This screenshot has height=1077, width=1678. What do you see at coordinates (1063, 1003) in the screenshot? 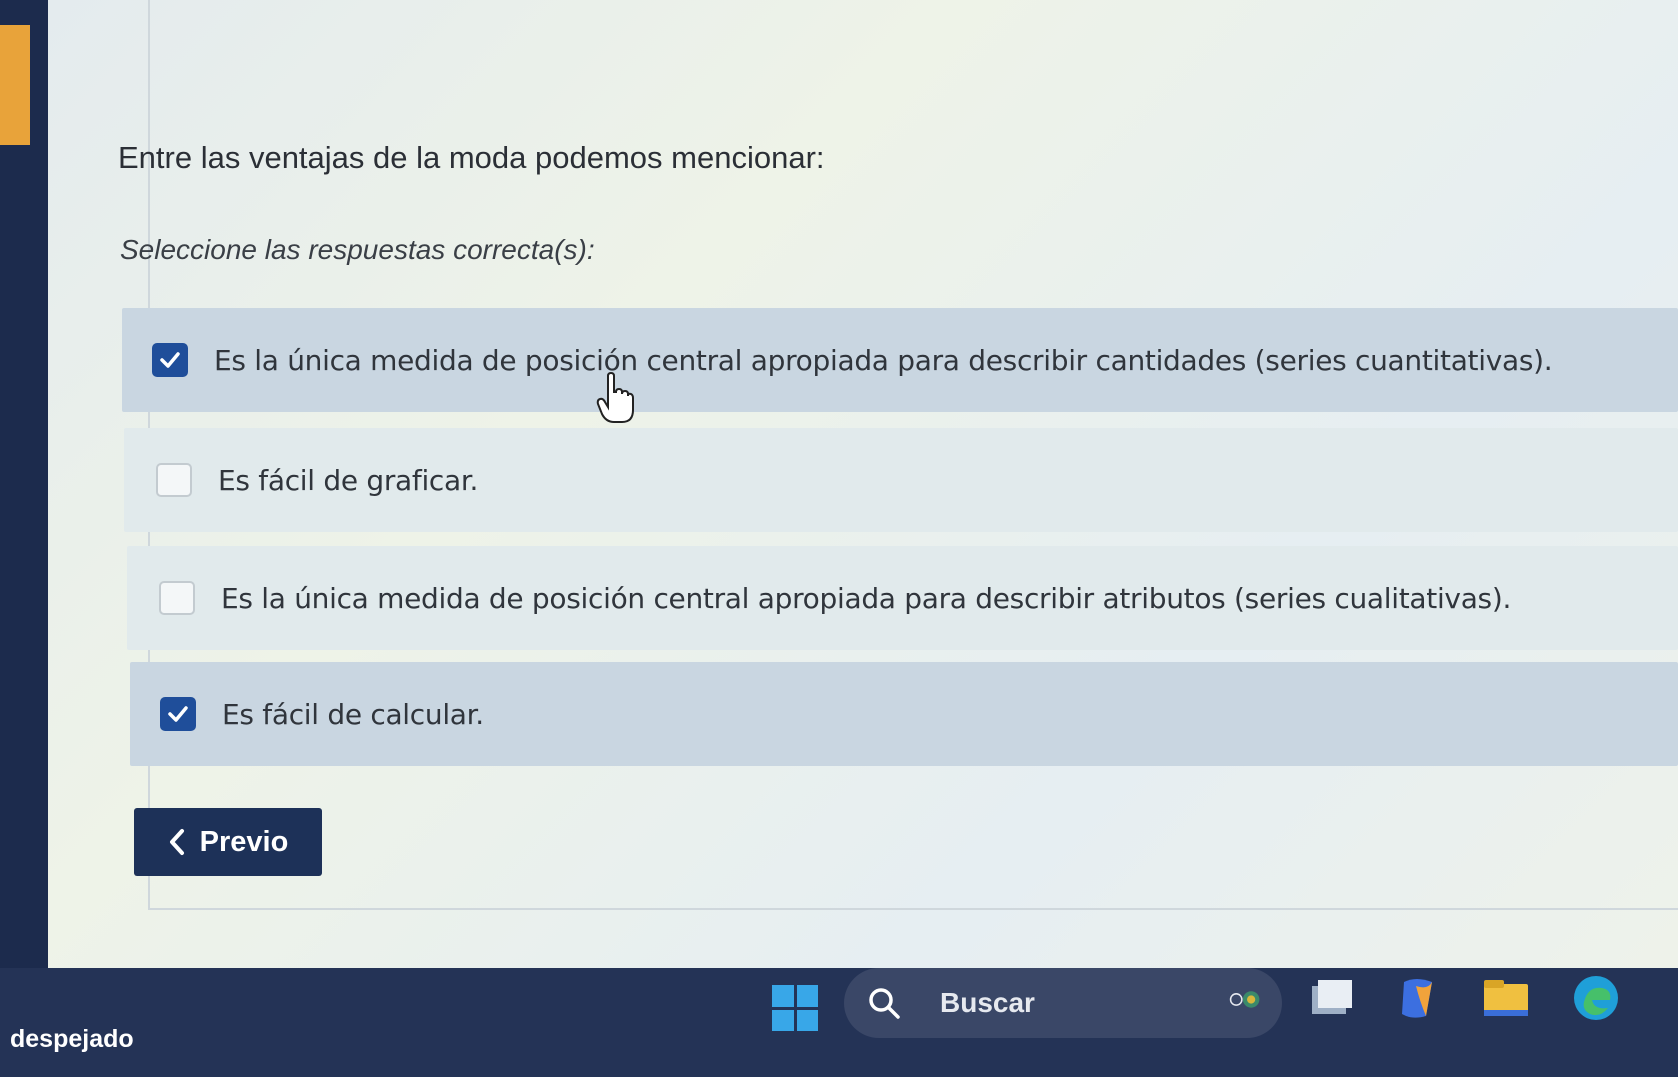
I see `taskbar-search-box: Buscar` at bounding box center [1063, 1003].